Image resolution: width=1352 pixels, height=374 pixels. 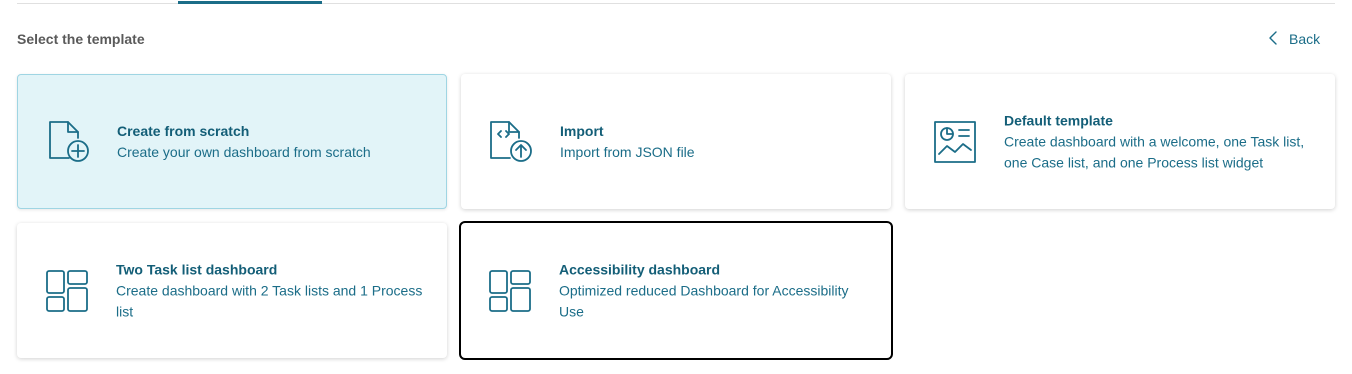 What do you see at coordinates (1273, 39) in the screenshot?
I see `chevron-left-icon` at bounding box center [1273, 39].